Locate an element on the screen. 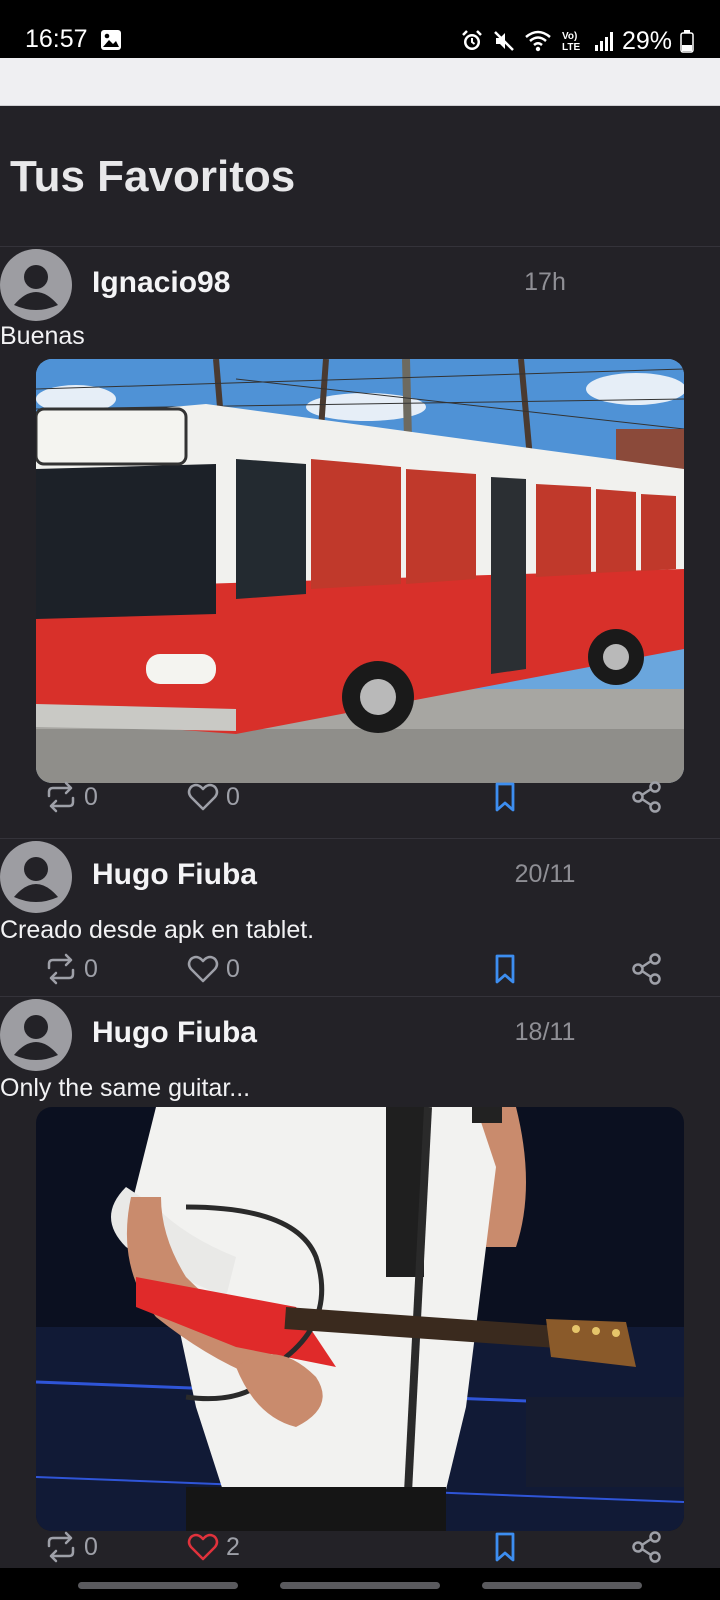 The width and height of the screenshot is (720, 1600). nav-back-button is located at coordinates (562, 1585).